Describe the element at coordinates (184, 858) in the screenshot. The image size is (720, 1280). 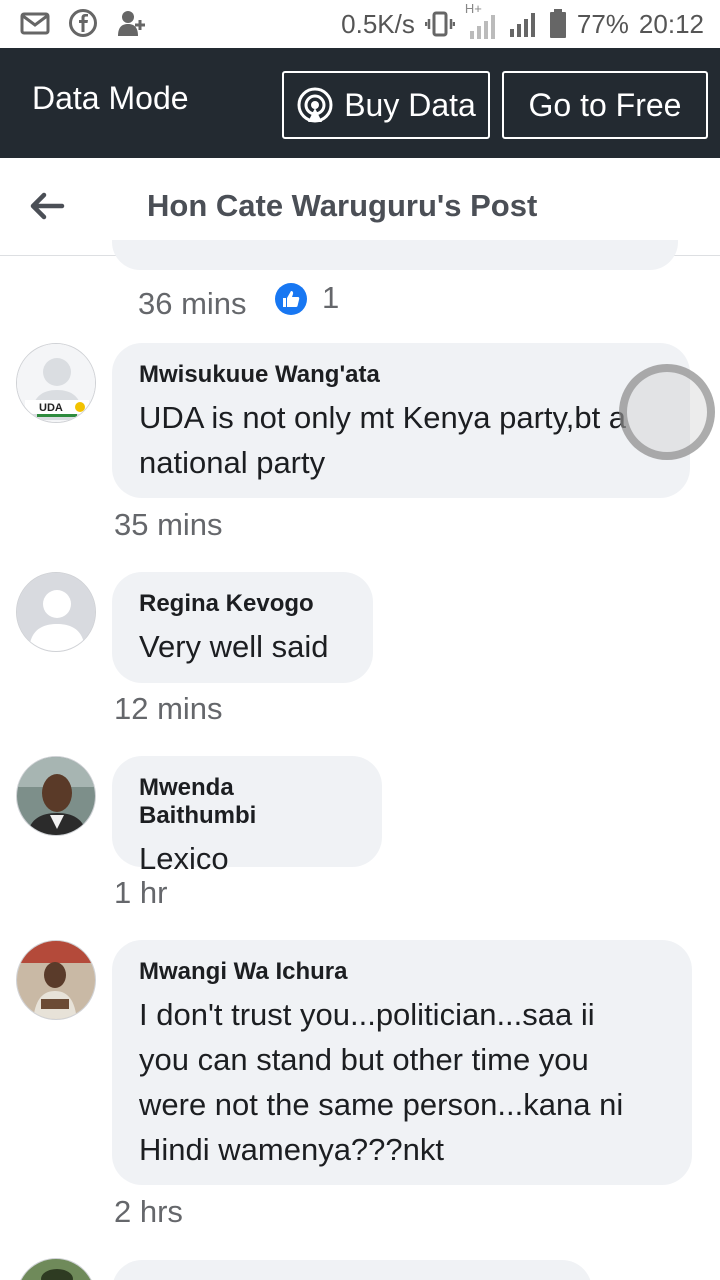
I see `comment-line: Lexico` at that location.